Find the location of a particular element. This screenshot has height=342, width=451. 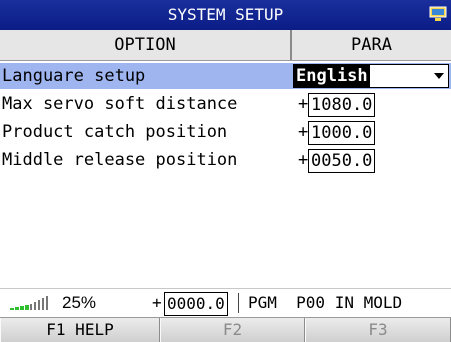

product-catch-position-row: Product catch position + 1000.0 is located at coordinates (225, 132).